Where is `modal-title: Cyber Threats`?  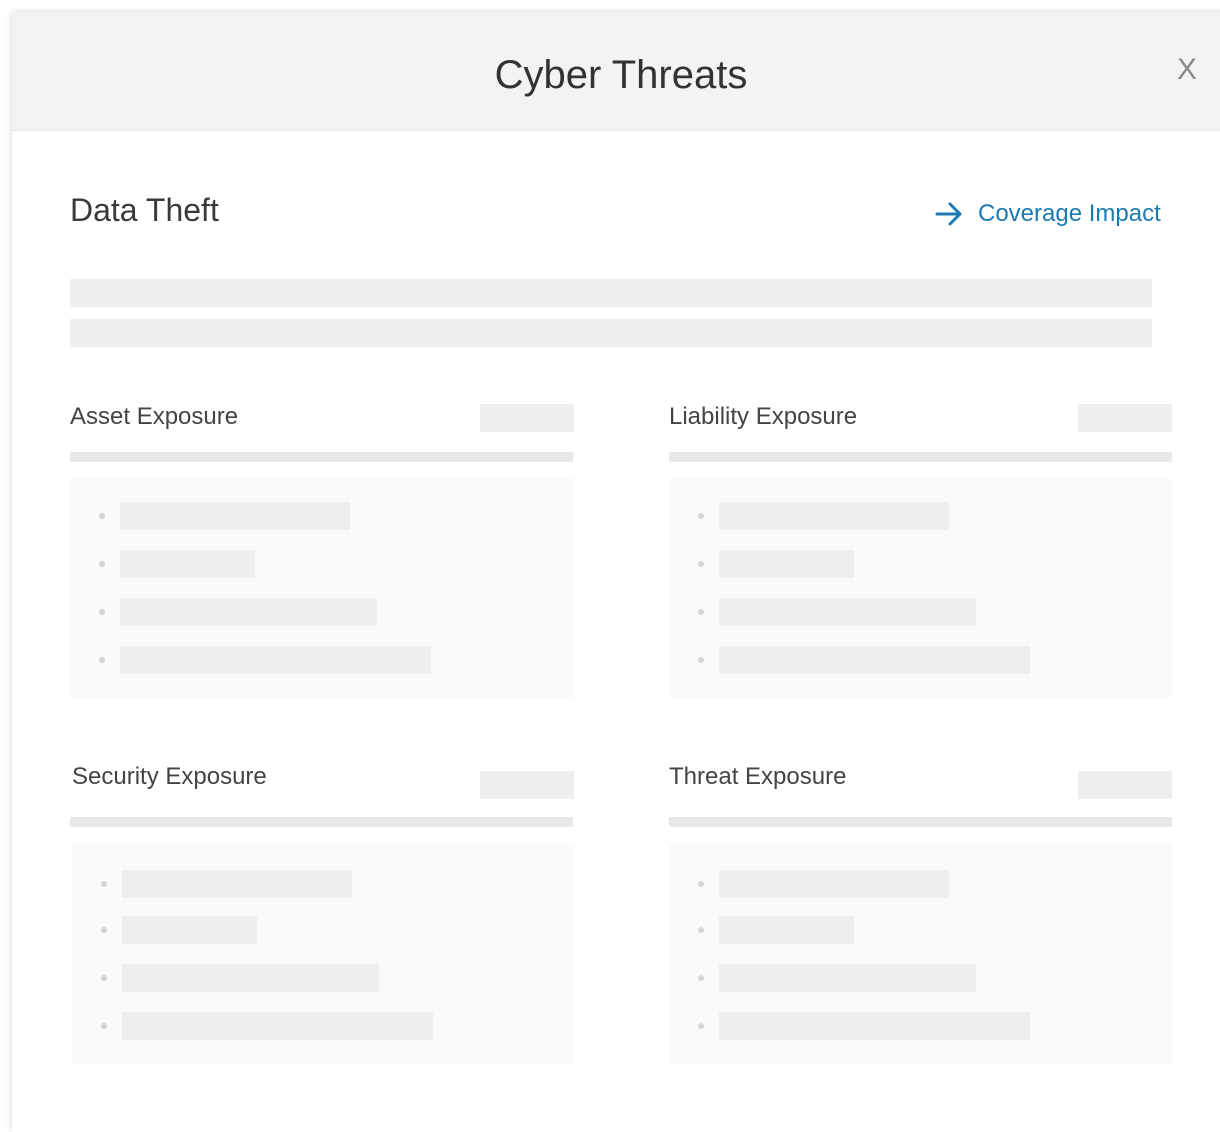
modal-title: Cyber Threats is located at coordinates (621, 75).